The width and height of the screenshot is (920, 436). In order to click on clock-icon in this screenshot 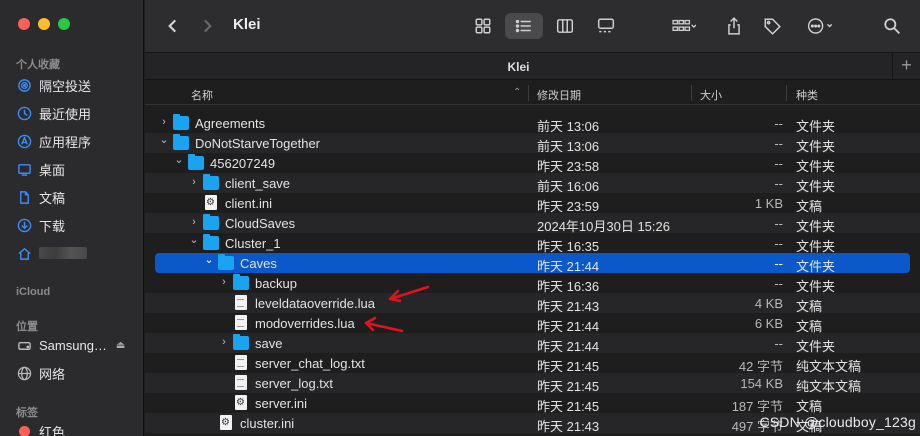, I will do `click(24, 113)`.